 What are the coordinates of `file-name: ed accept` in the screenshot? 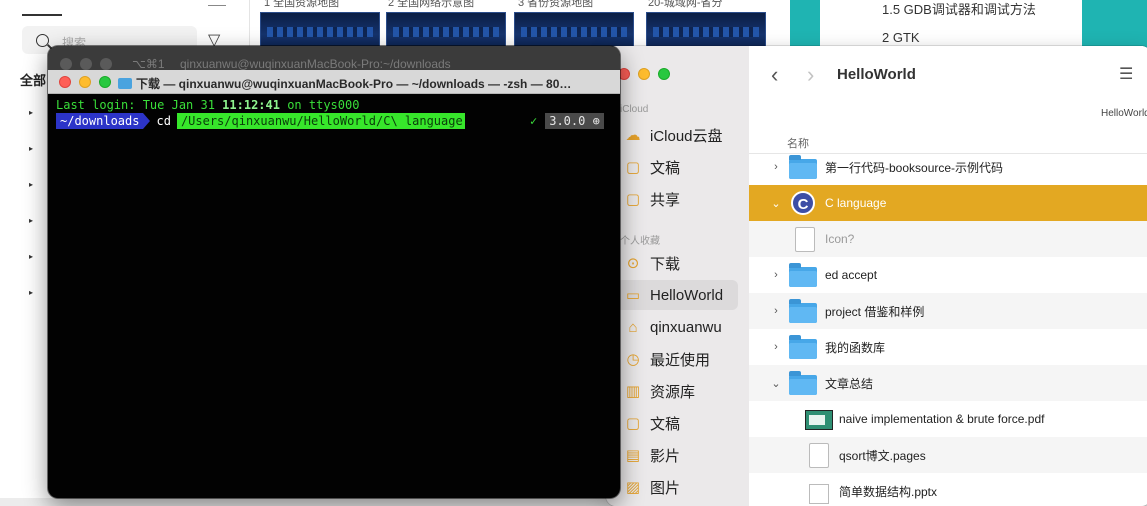 It's located at (851, 275).